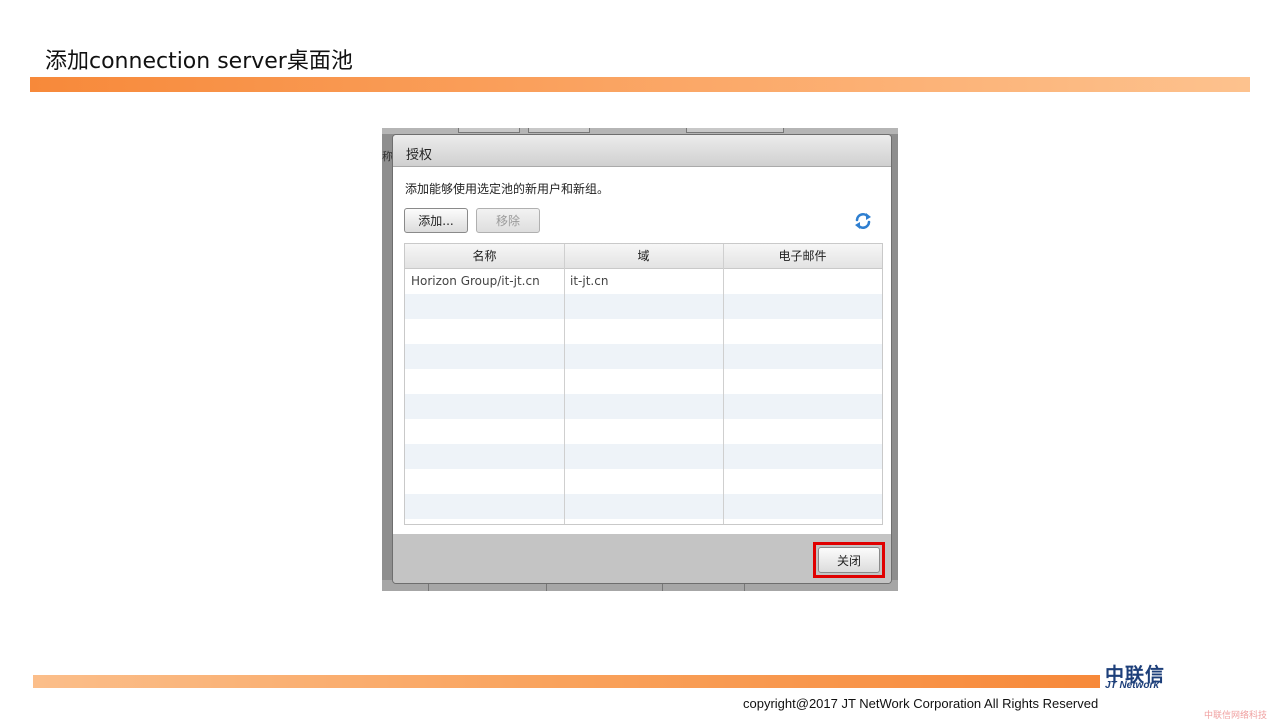 This screenshot has width=1280, height=720. I want to click on remove-button: 移除, so click(508, 220).